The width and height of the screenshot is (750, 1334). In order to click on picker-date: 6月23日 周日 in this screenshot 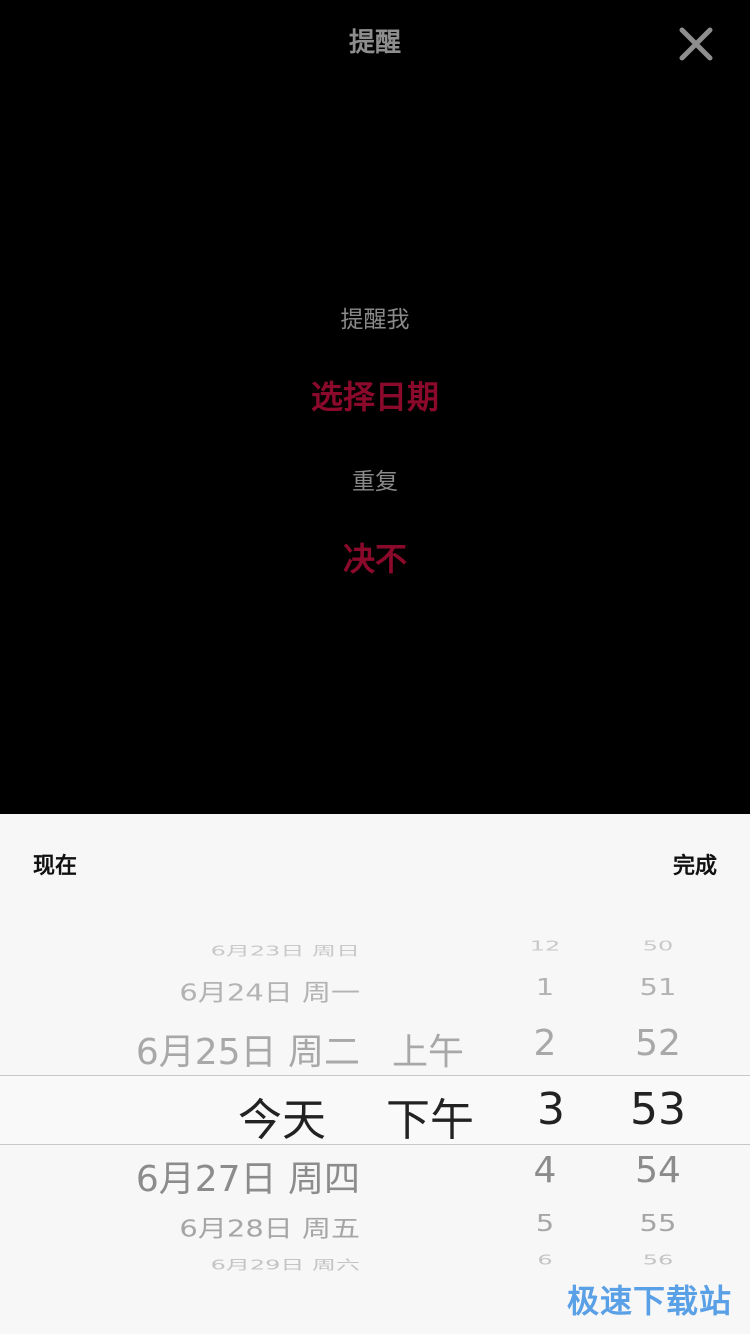, I will do `click(180, 949)`.